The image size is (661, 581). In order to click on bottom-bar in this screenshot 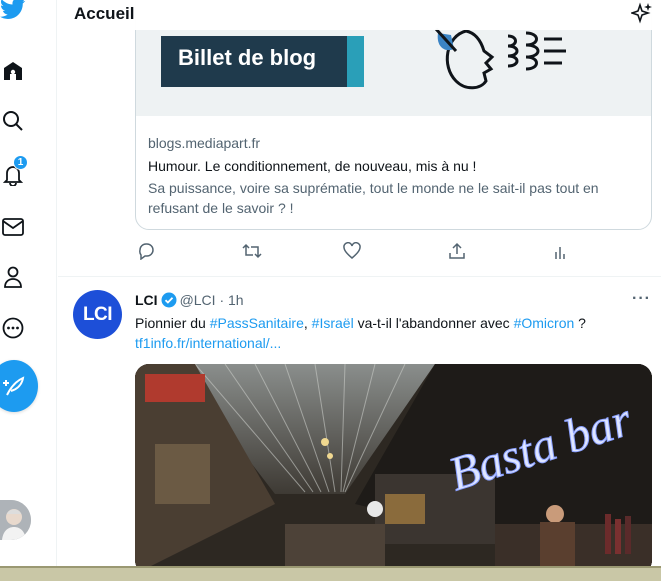, I will do `click(330, 573)`.